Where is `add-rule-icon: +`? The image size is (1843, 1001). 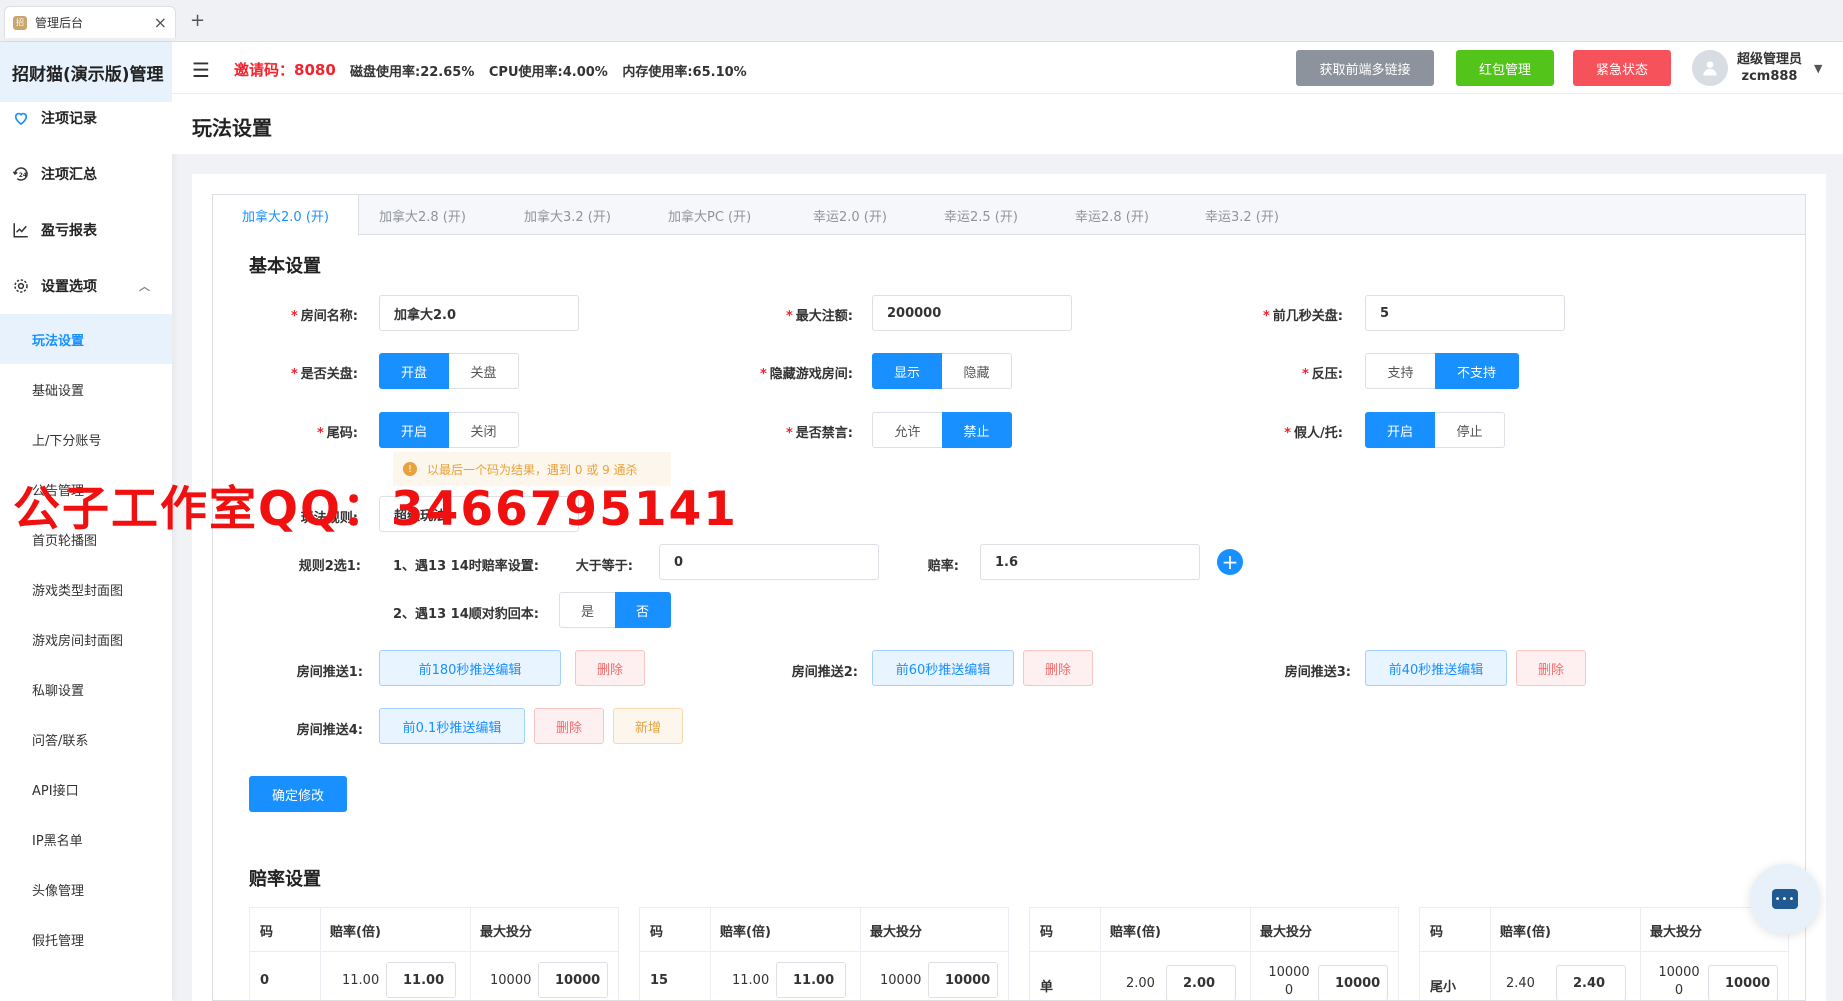
add-rule-icon: + is located at coordinates (1230, 562).